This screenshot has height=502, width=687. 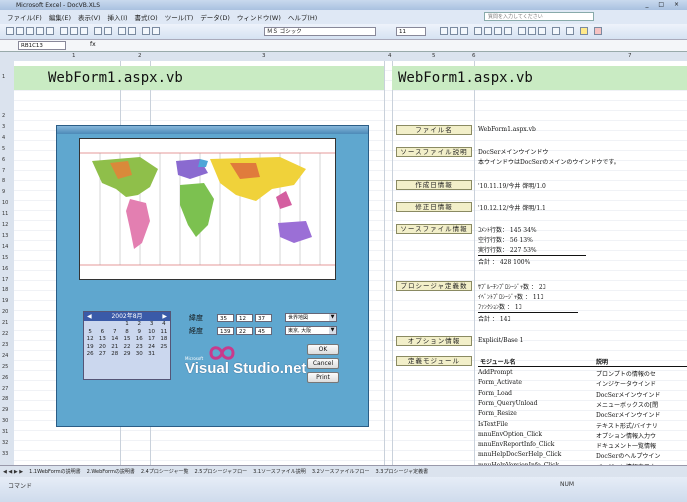 I want to click on fill-color-icon, so click(x=584, y=31).